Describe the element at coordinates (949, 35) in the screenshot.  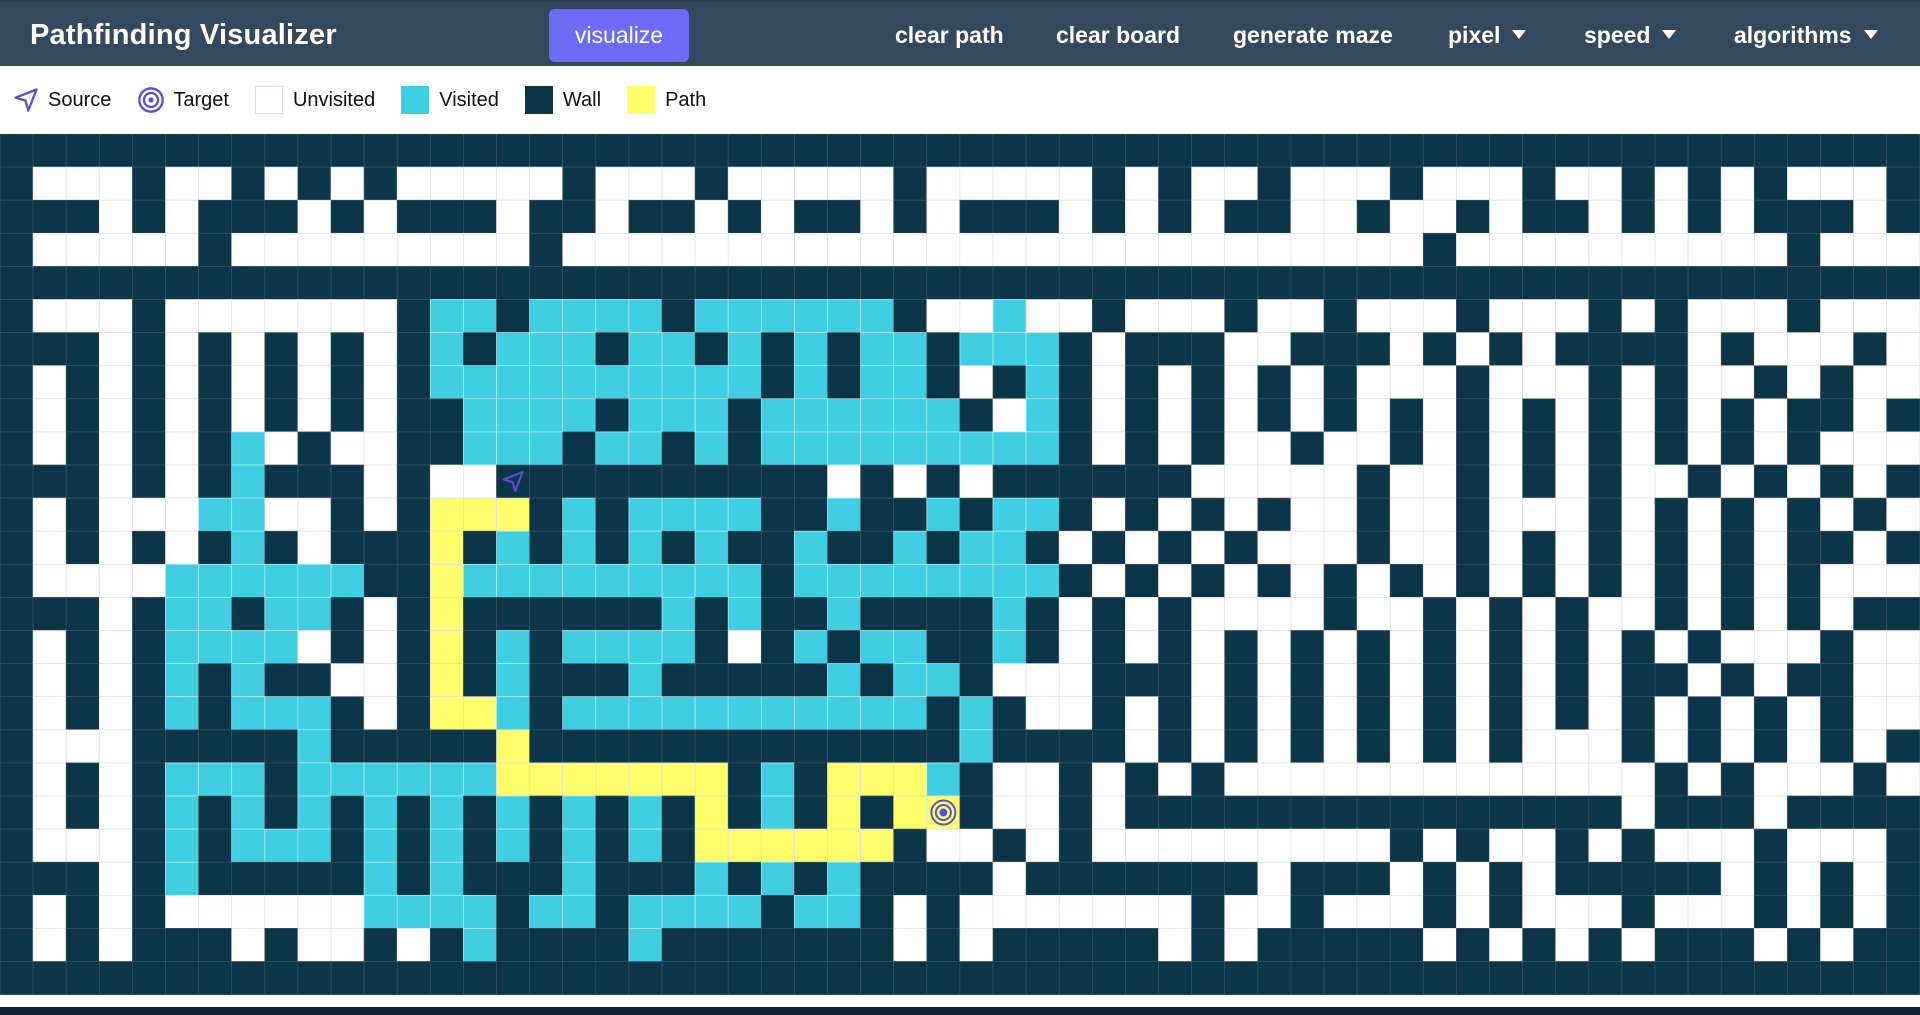
I see `clear-path-button: clear path` at that location.